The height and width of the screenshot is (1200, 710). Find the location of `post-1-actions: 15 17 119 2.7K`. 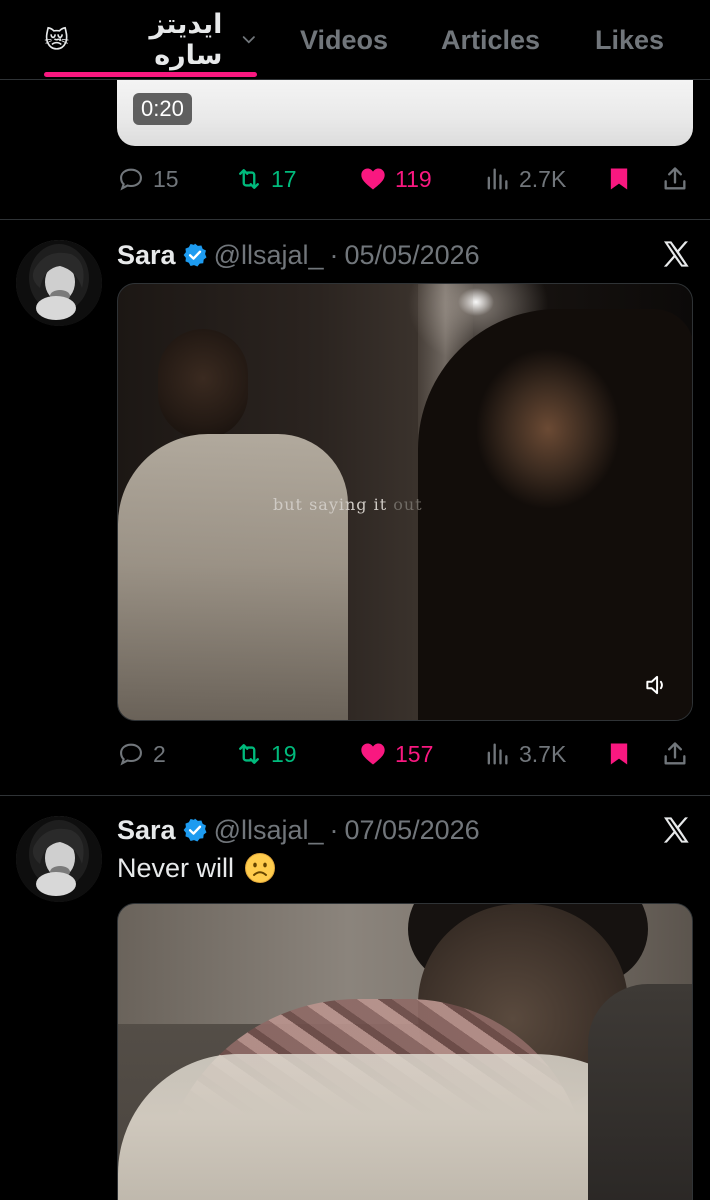

post-1-actions: 15 17 119 2.7K is located at coordinates (405, 179).